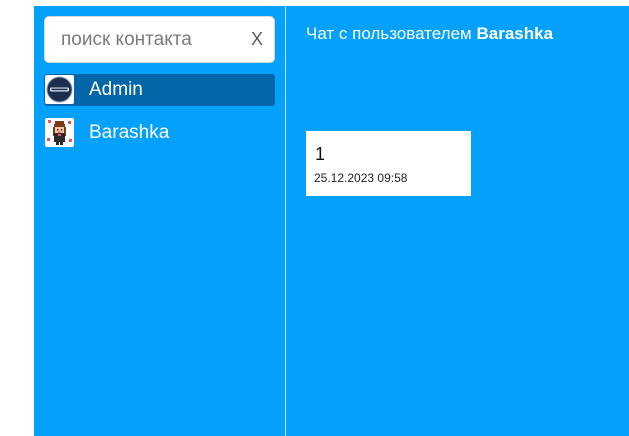 The width and height of the screenshot is (629, 436). Describe the element at coordinates (320, 154) in the screenshot. I see `message-text: 1` at that location.